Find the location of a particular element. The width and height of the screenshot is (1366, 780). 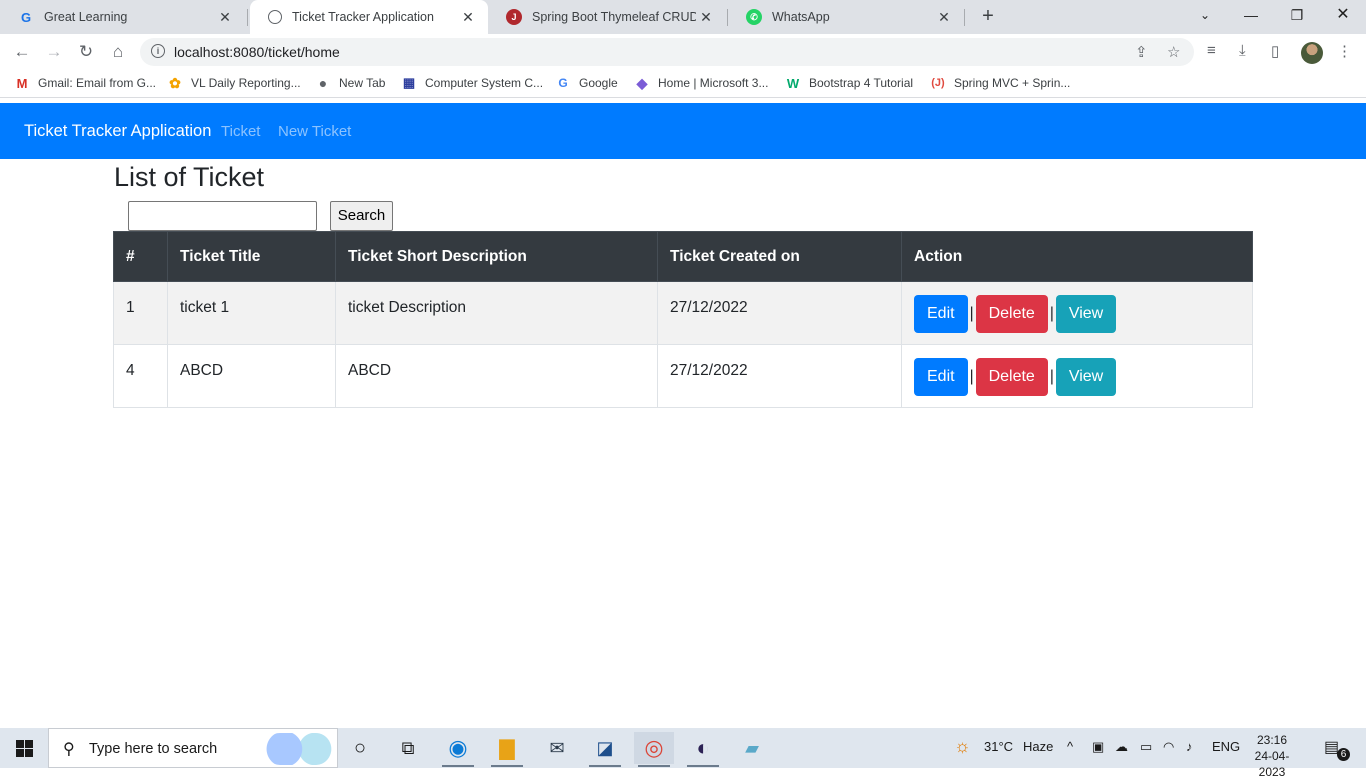

notepad-icon: ▰ is located at coordinates (752, 748).